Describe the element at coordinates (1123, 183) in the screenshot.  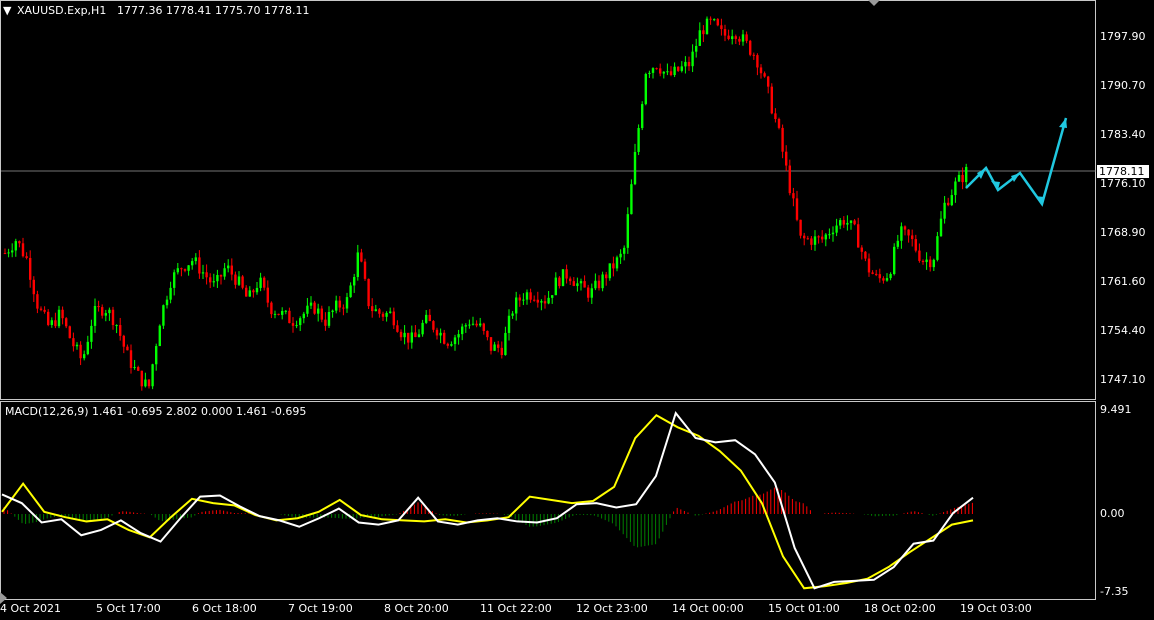
I see `price-tick: 1776.10` at that location.